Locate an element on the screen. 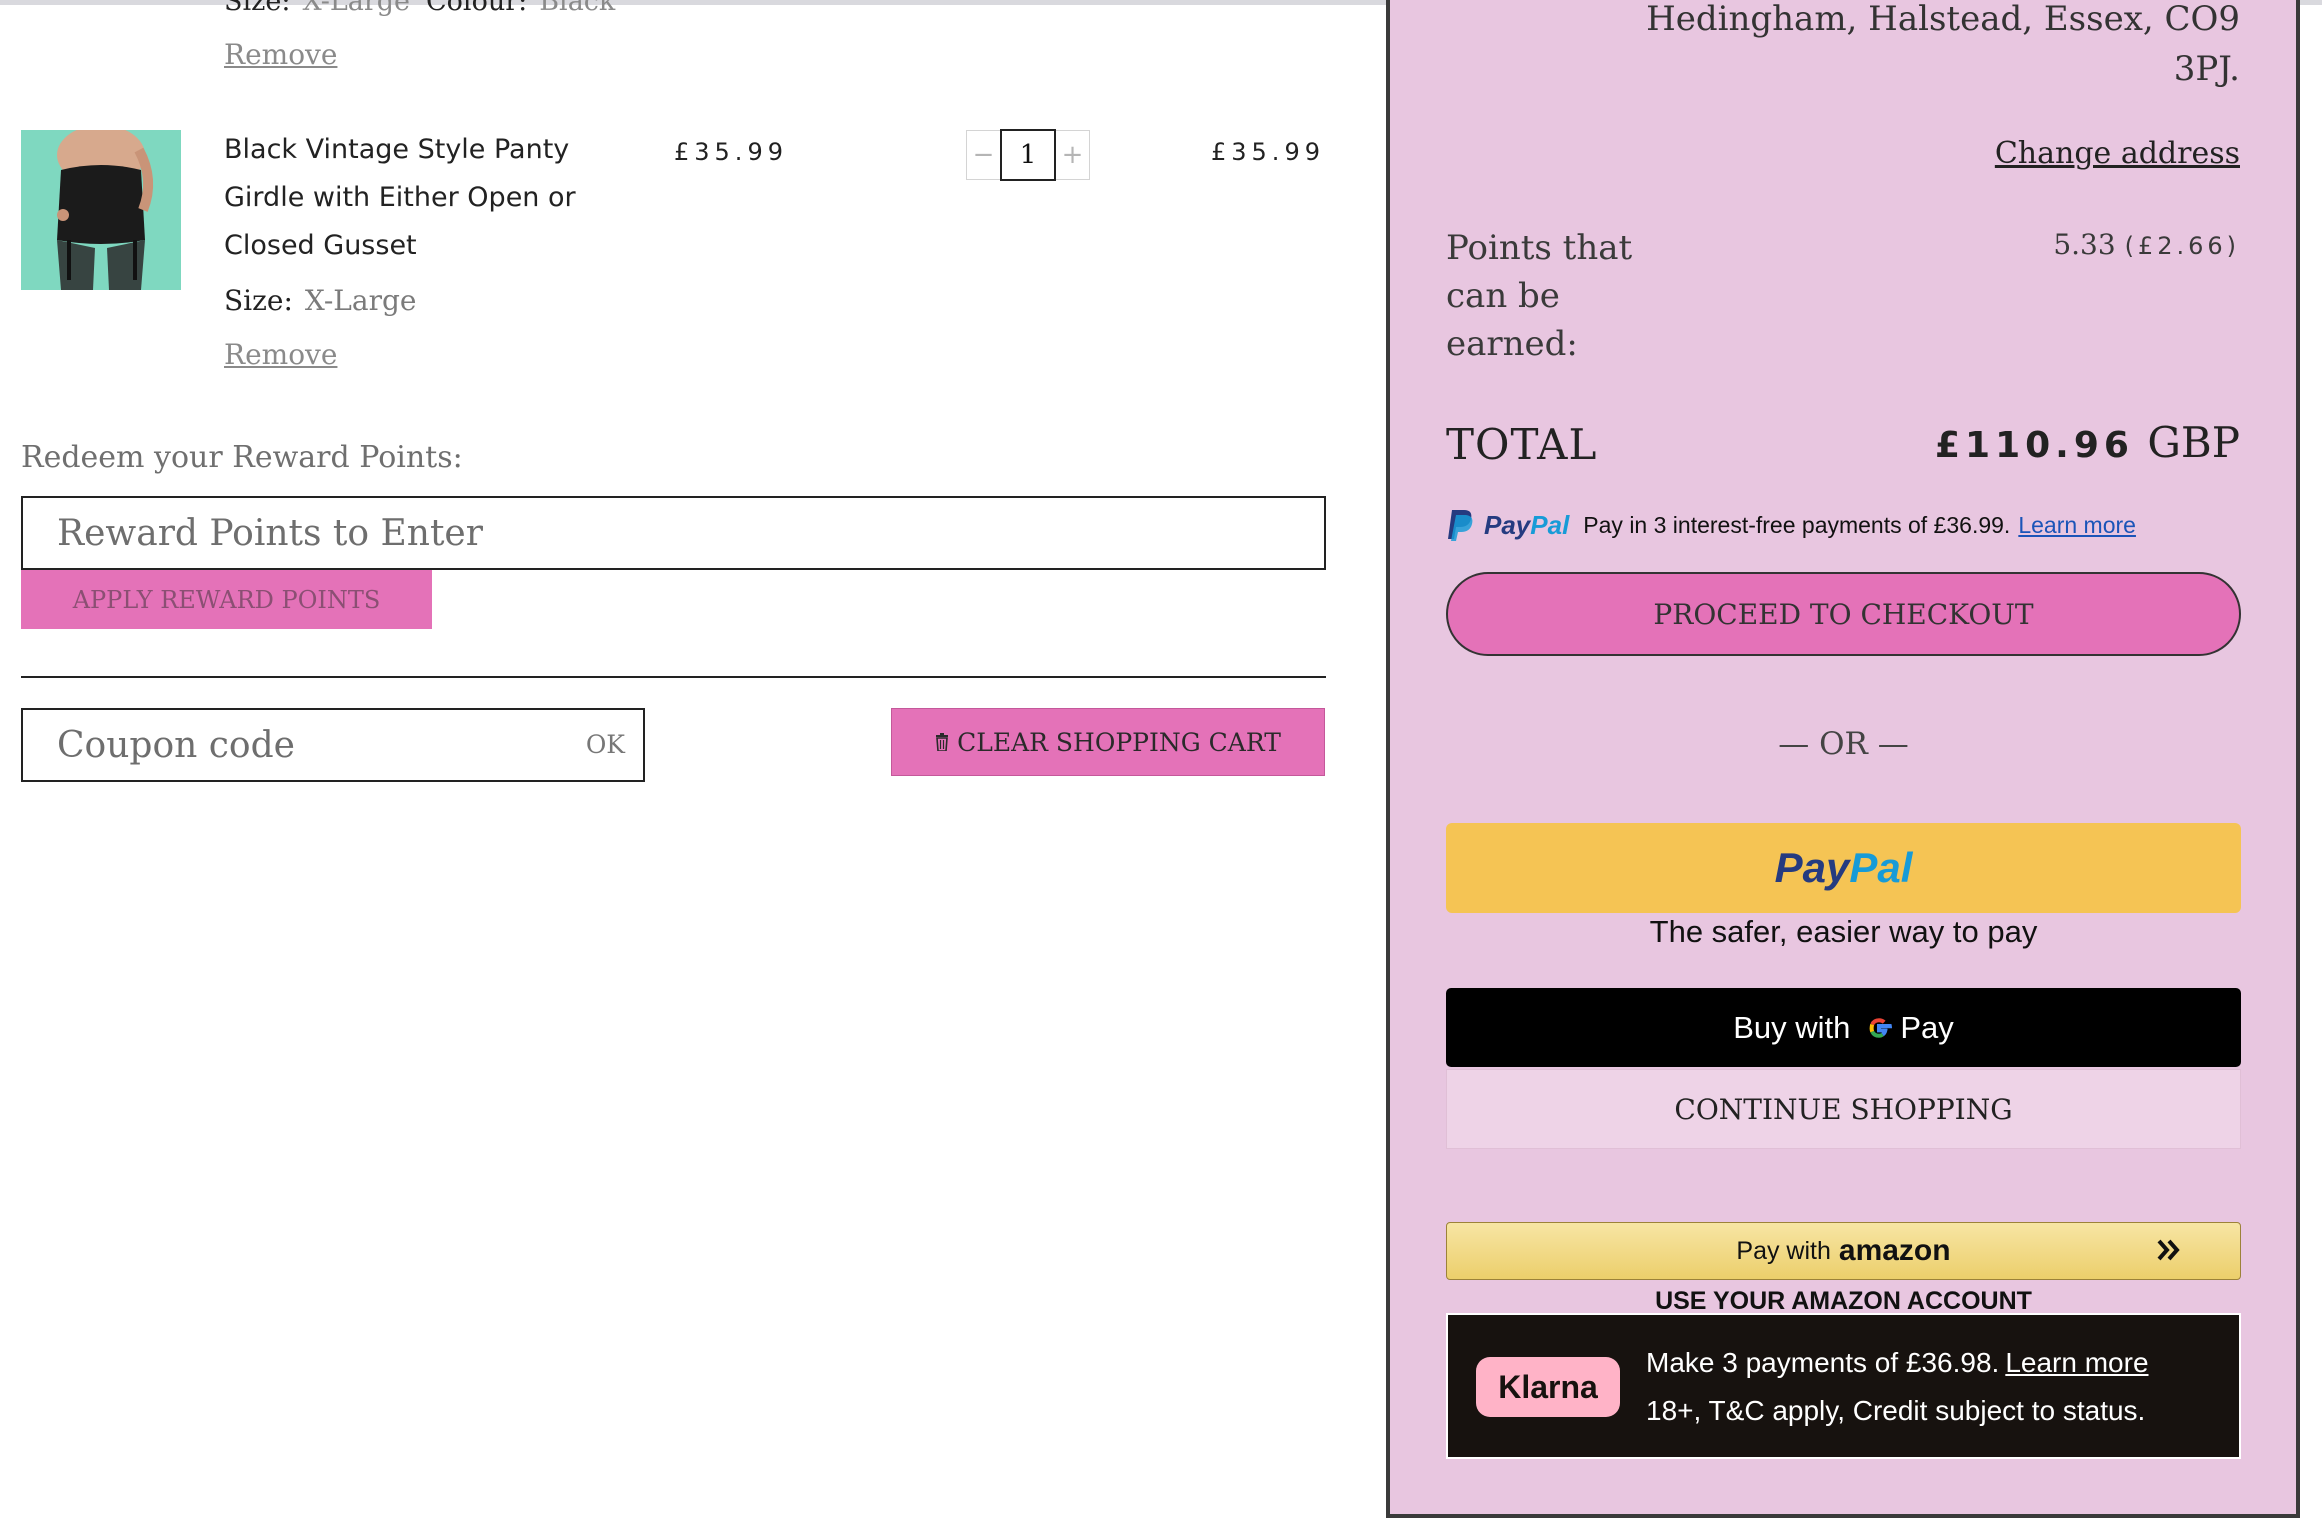  coupon-field: OK is located at coordinates (333, 745).